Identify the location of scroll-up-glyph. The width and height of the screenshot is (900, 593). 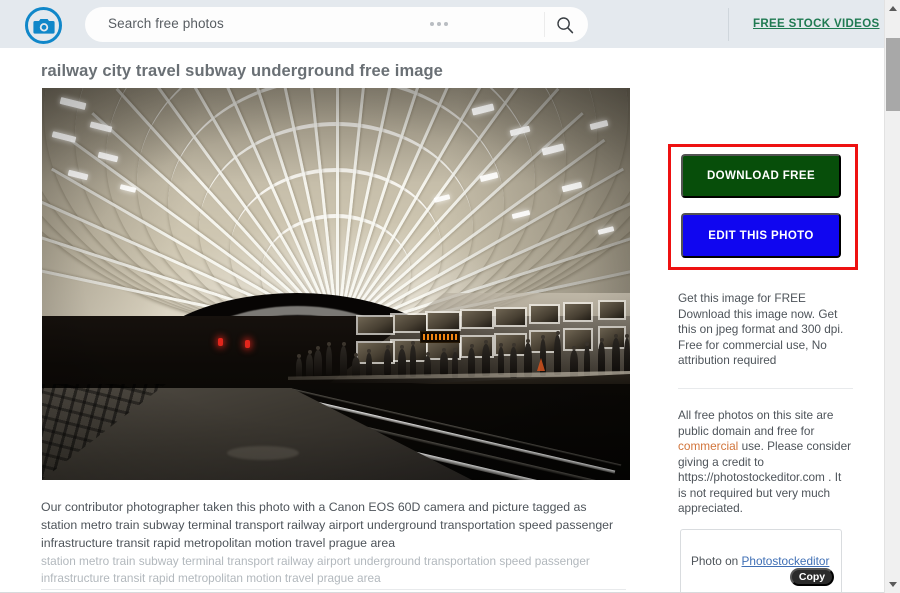
(893, 8).